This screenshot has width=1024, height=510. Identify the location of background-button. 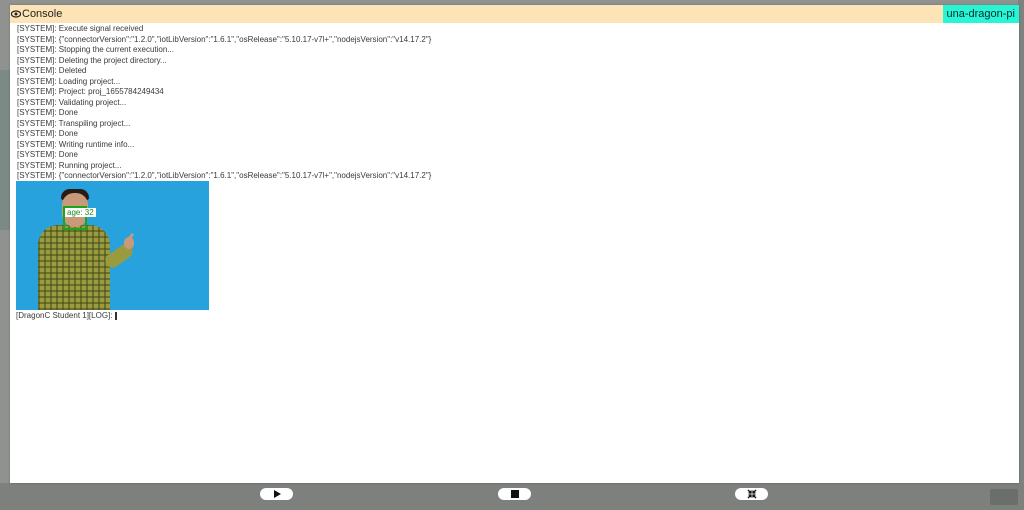
(1004, 497).